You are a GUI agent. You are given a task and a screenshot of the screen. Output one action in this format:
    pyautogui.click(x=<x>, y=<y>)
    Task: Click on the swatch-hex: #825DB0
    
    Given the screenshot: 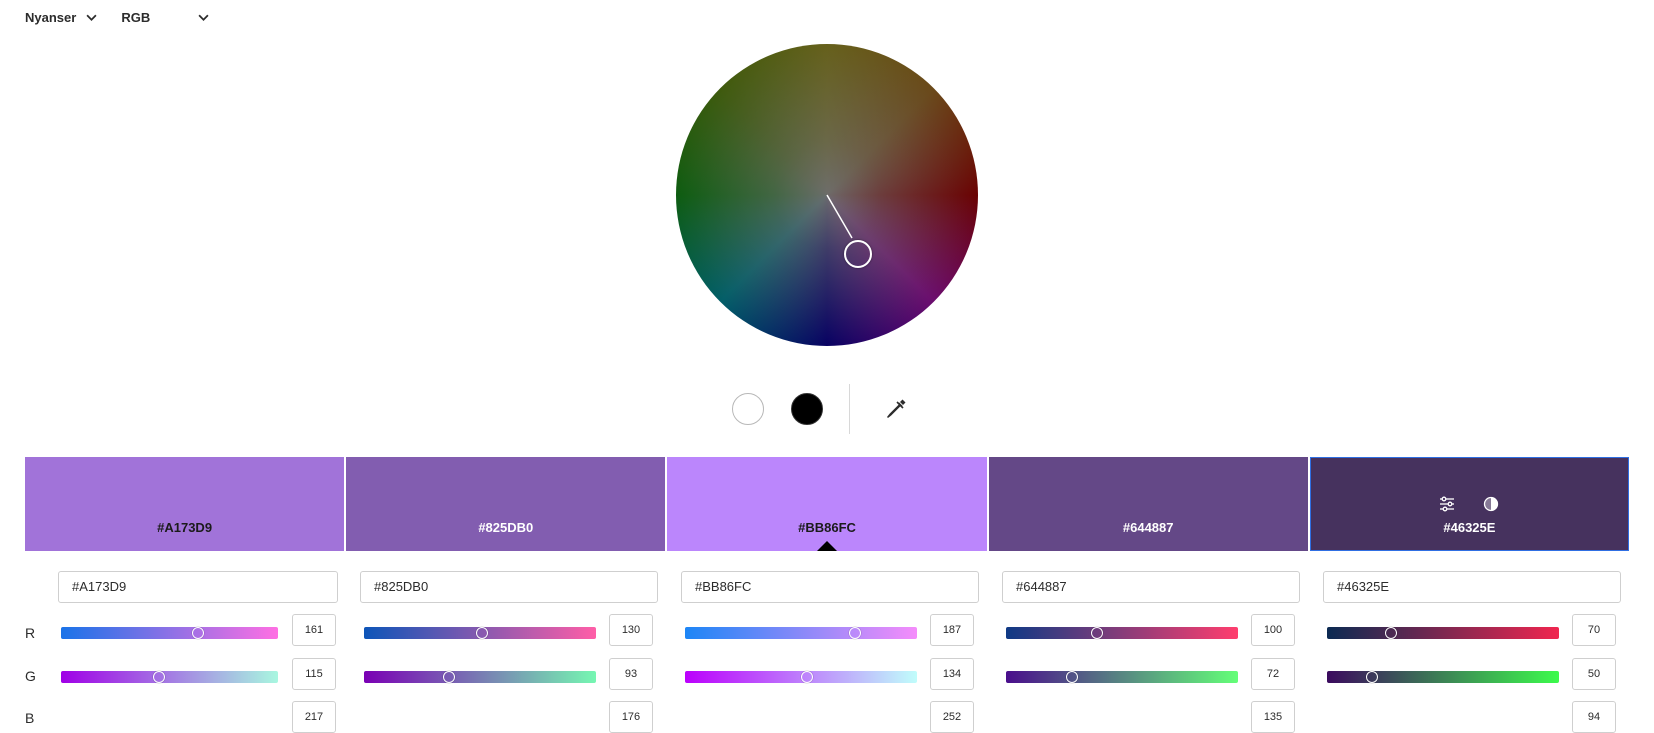 What is the action you would take?
    pyautogui.click(x=506, y=527)
    